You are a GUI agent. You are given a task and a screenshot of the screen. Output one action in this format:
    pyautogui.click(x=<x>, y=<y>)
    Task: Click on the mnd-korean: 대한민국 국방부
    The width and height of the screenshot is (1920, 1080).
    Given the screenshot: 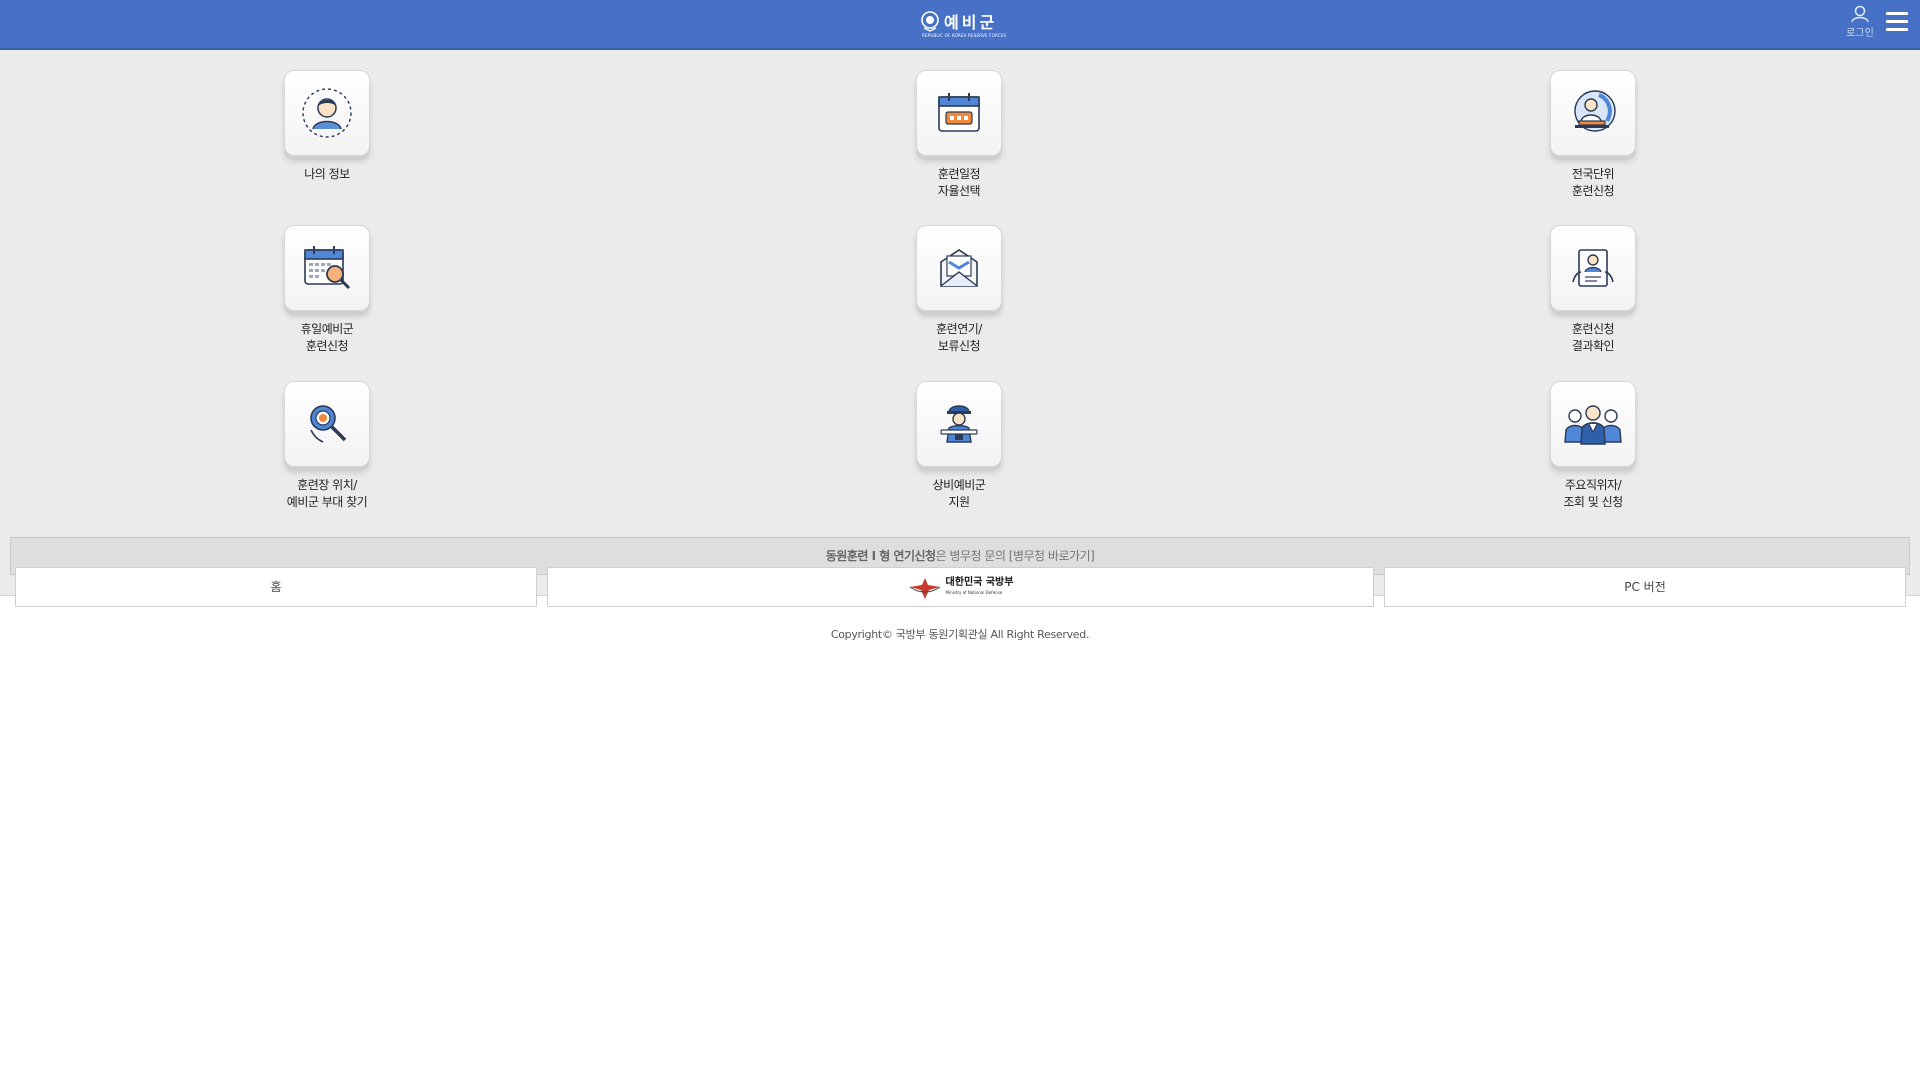 What is the action you would take?
    pyautogui.click(x=979, y=582)
    